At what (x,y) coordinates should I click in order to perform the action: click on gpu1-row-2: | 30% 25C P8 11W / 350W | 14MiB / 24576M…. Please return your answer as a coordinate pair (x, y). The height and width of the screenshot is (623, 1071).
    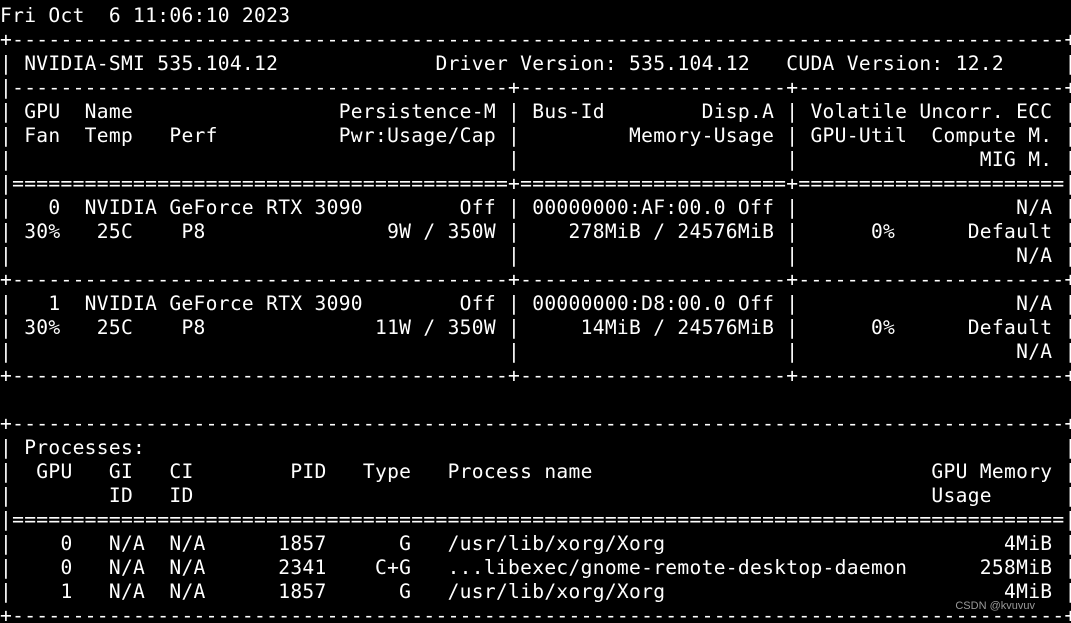
    Looking at the image, I should click on (535, 327).